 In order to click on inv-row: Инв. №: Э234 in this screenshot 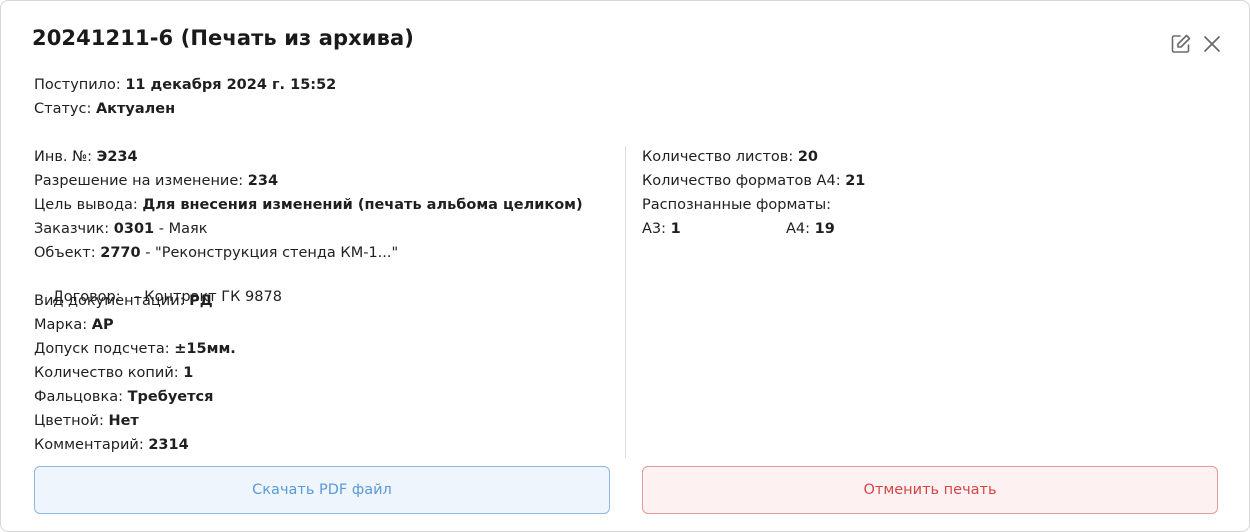, I will do `click(86, 157)`.